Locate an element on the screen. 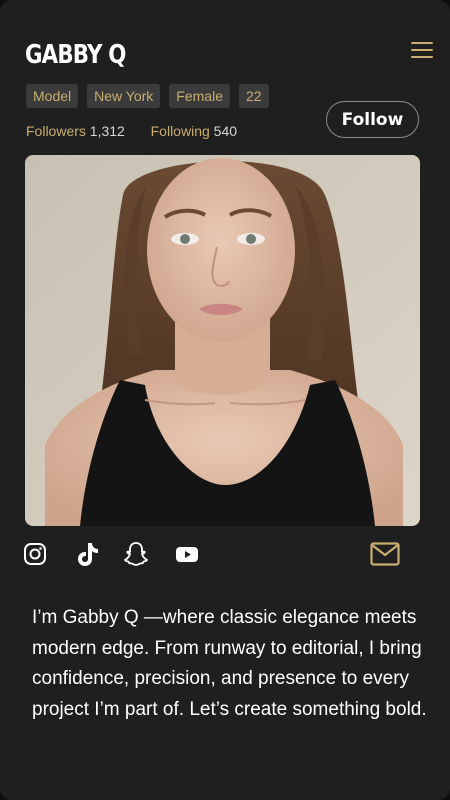 This screenshot has width=450, height=800. followers-label: Followers is located at coordinates (56, 131).